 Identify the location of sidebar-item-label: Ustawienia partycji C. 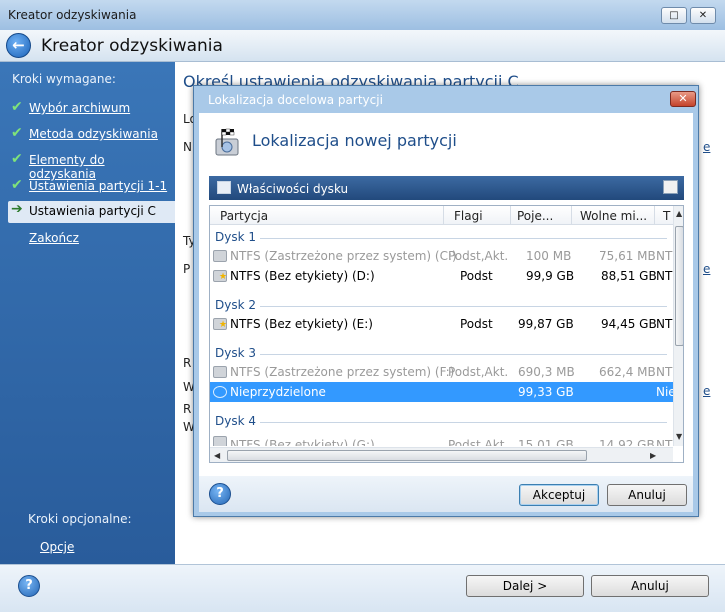
(92, 211).